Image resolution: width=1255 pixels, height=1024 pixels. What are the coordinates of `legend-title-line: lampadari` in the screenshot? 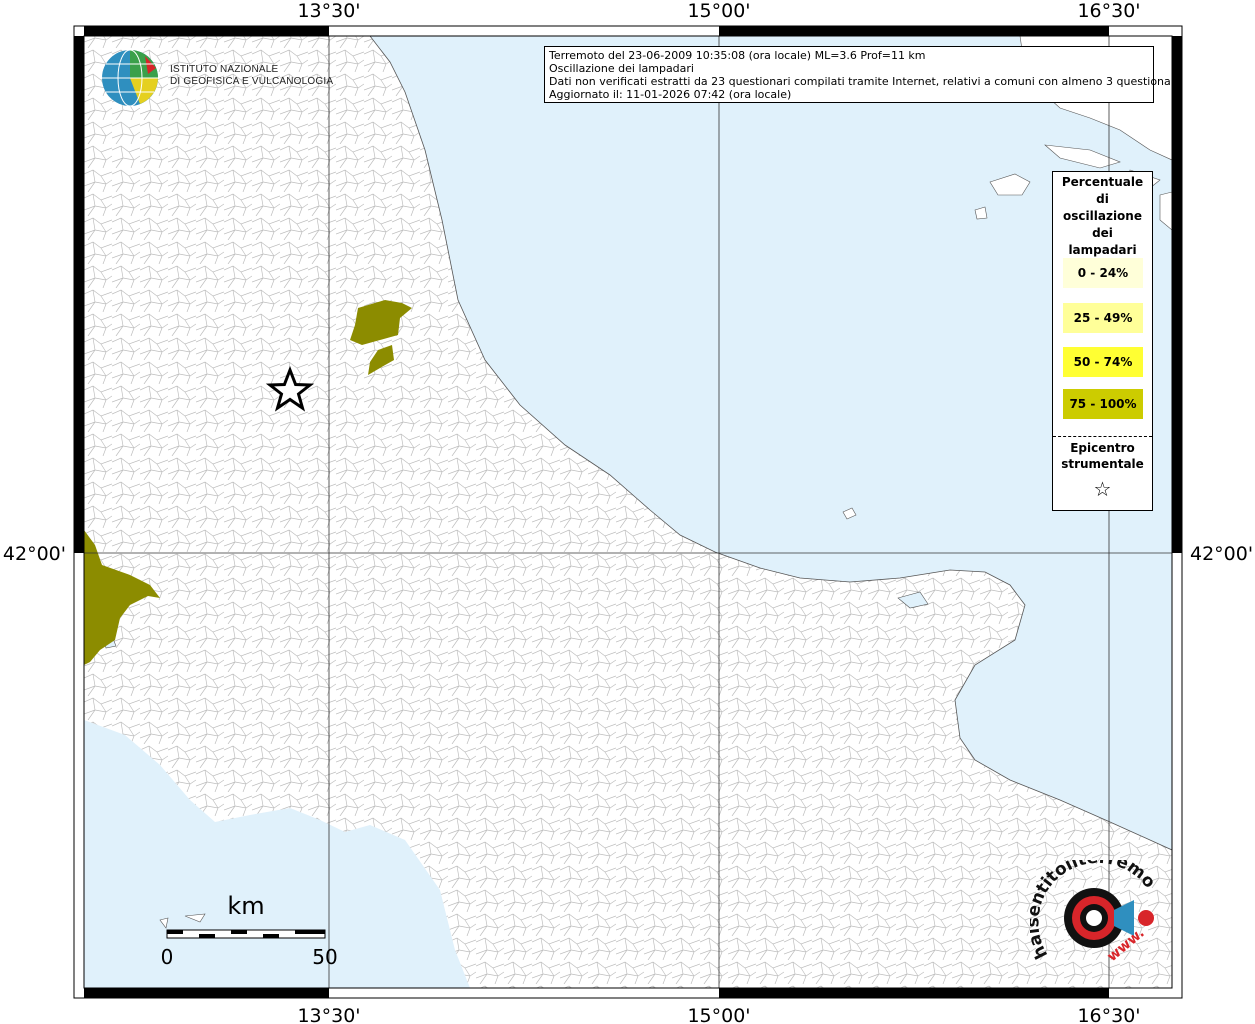 It's located at (1102, 250).